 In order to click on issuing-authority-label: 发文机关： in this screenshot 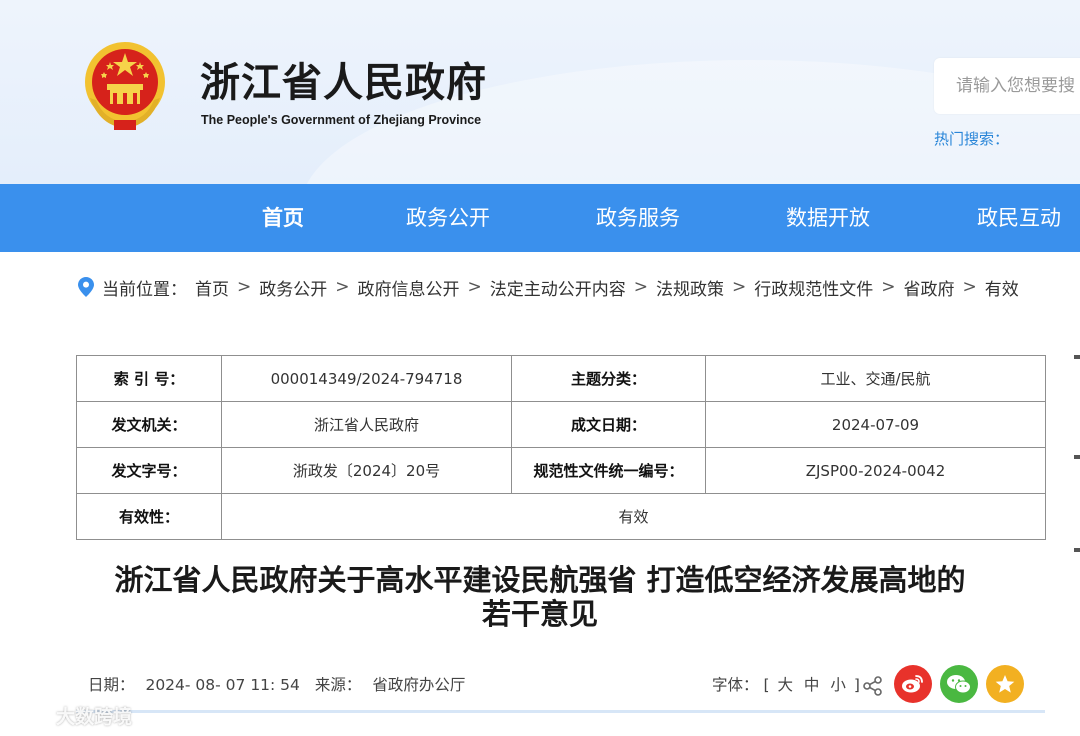, I will do `click(149, 424)`.